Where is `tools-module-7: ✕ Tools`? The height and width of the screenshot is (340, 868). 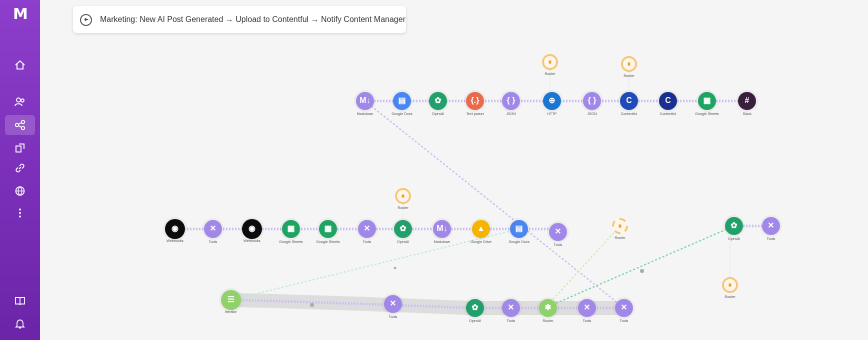
tools-module-7: ✕ Tools is located at coordinates (587, 311).